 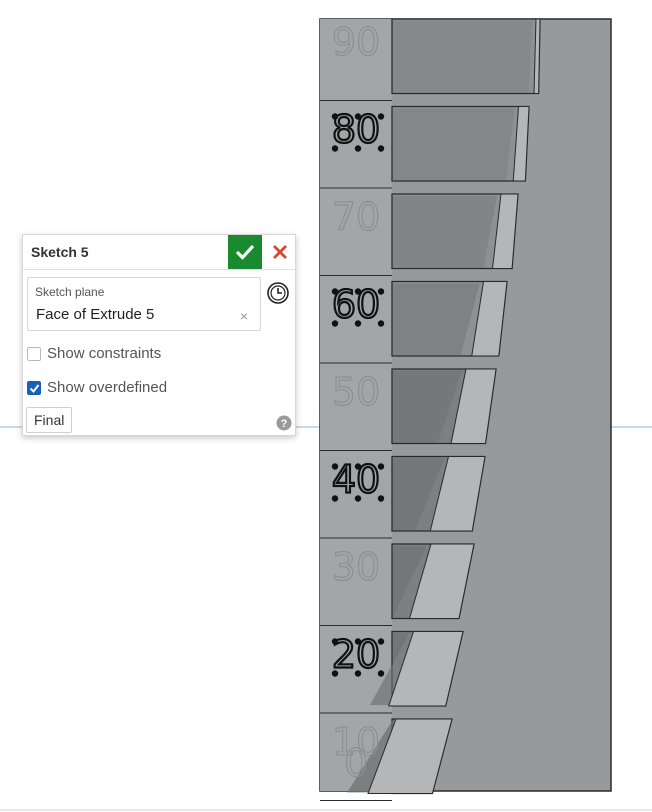 I want to click on step-labels: 9080706050403020100, so click(x=358, y=402).